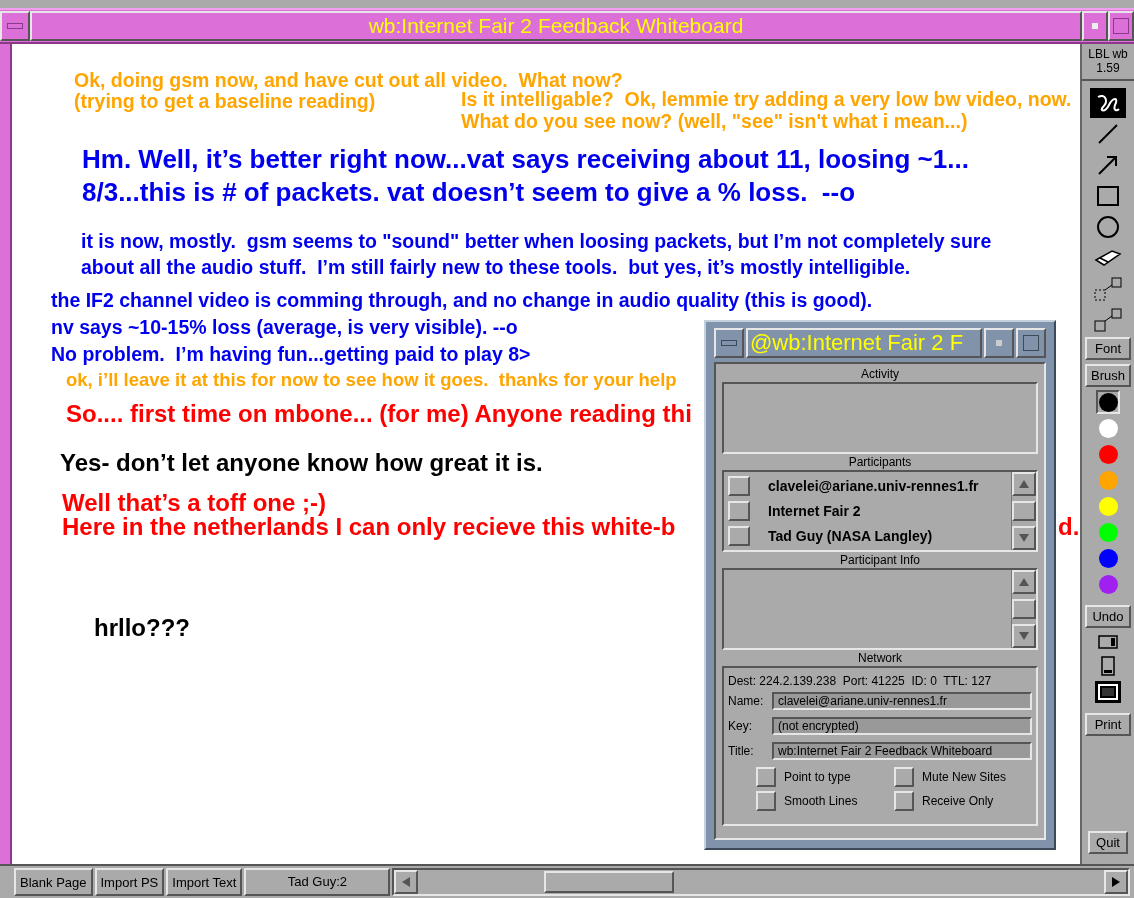 The image size is (1134, 898). I want to click on whiteboard-text: So.... first time on mbone... (for me) Anyone reading thi, so click(379, 414).